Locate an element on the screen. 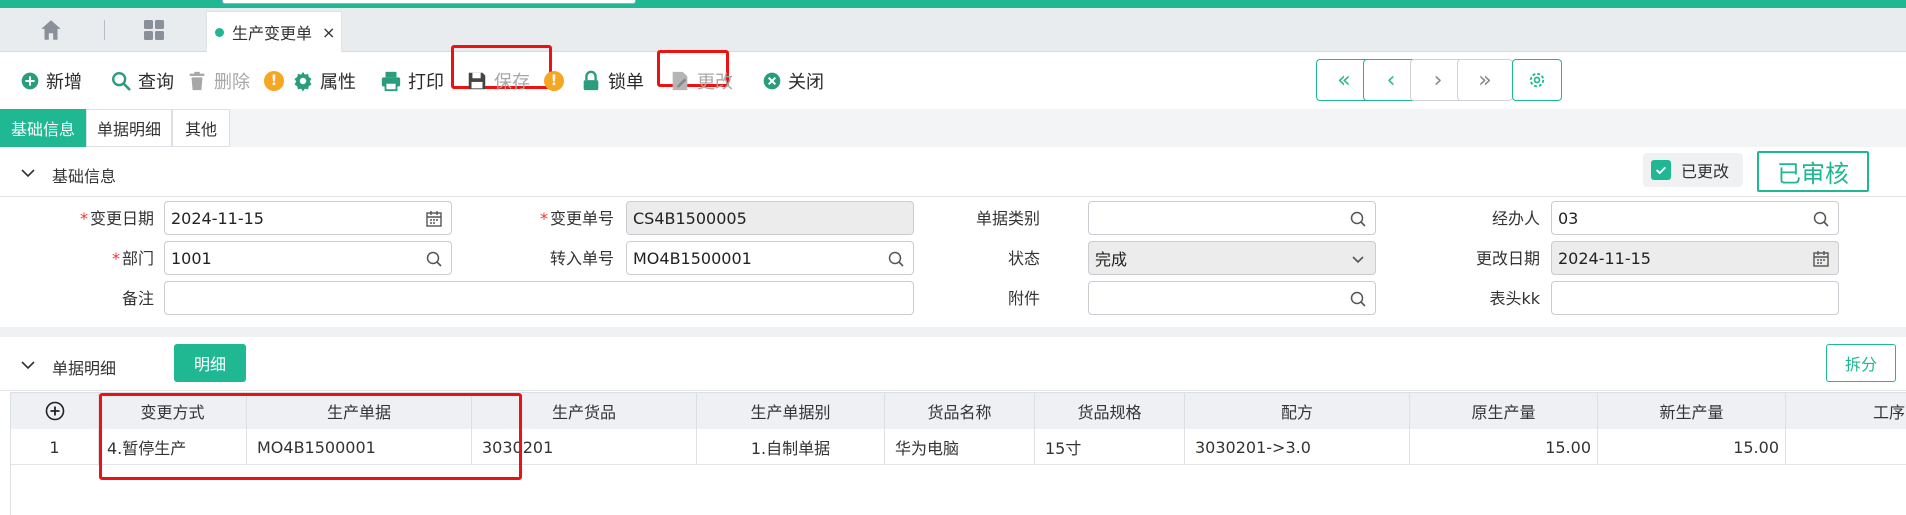  cell-goods-name: 华为电脑 is located at coordinates (960, 447).